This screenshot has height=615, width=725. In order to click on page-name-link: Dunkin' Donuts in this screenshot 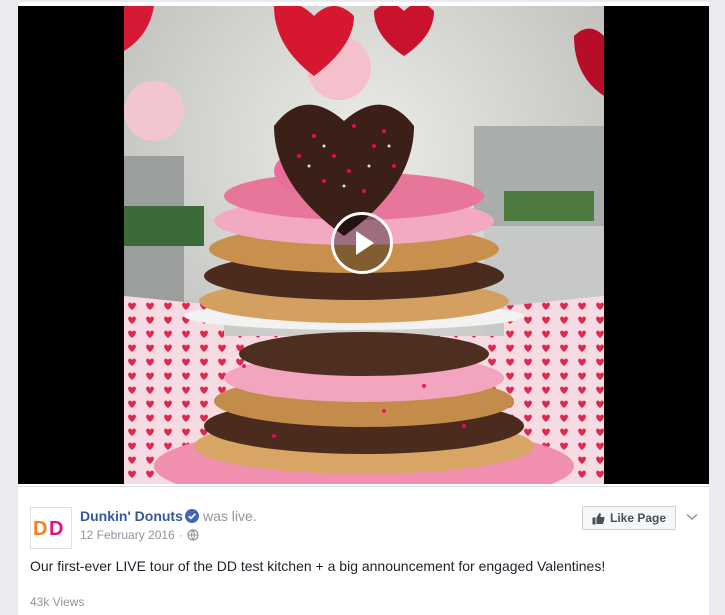, I will do `click(131, 516)`.